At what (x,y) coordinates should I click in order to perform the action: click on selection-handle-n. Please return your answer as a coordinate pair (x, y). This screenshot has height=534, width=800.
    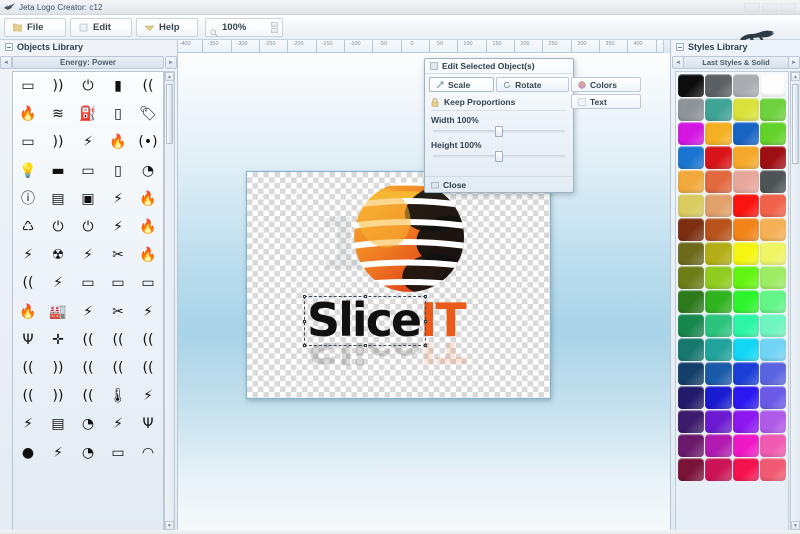
    Looking at the image, I should click on (365, 296).